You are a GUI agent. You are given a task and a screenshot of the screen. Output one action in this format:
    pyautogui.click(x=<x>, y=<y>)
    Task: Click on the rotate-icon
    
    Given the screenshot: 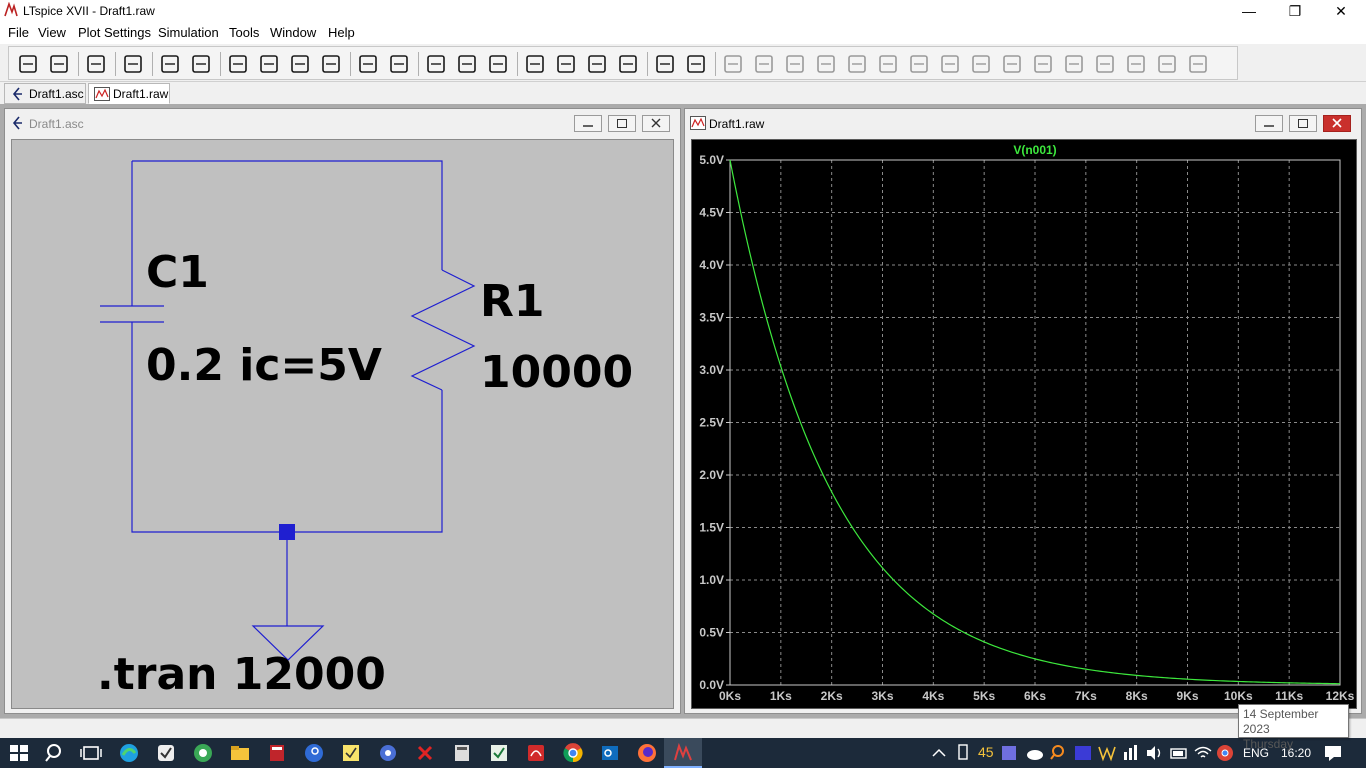 What is the action you would take?
    pyautogui.click(x=1105, y=64)
    